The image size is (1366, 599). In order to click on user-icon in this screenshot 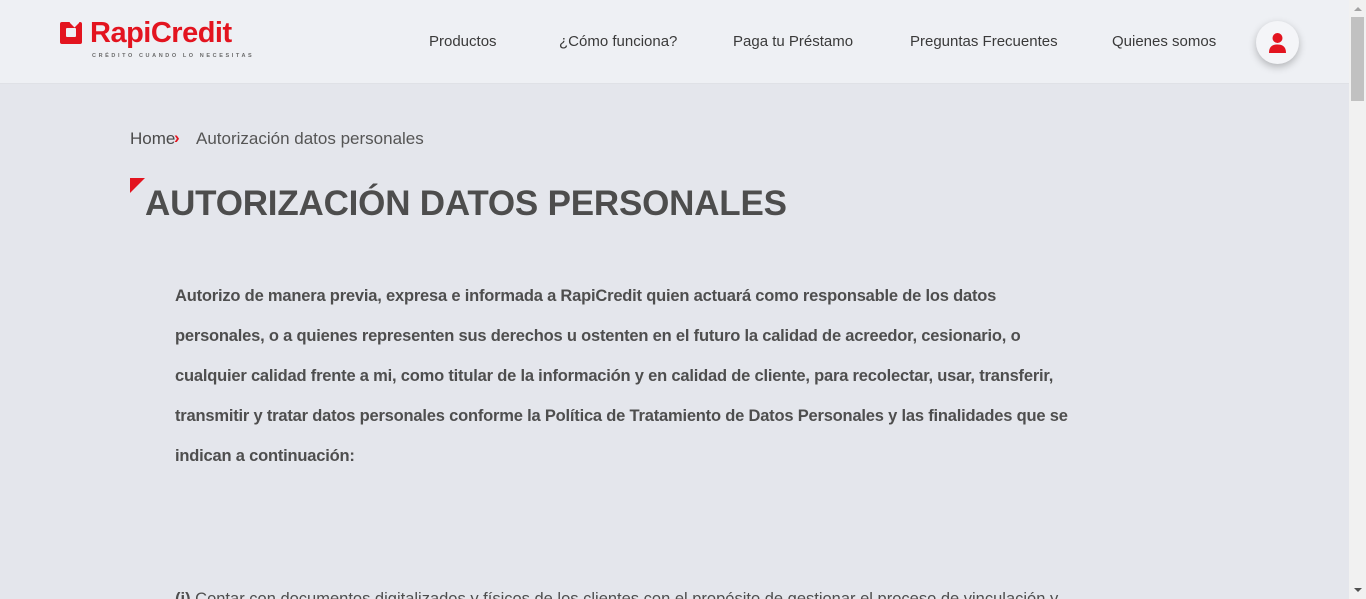, I will do `click(1277, 43)`.